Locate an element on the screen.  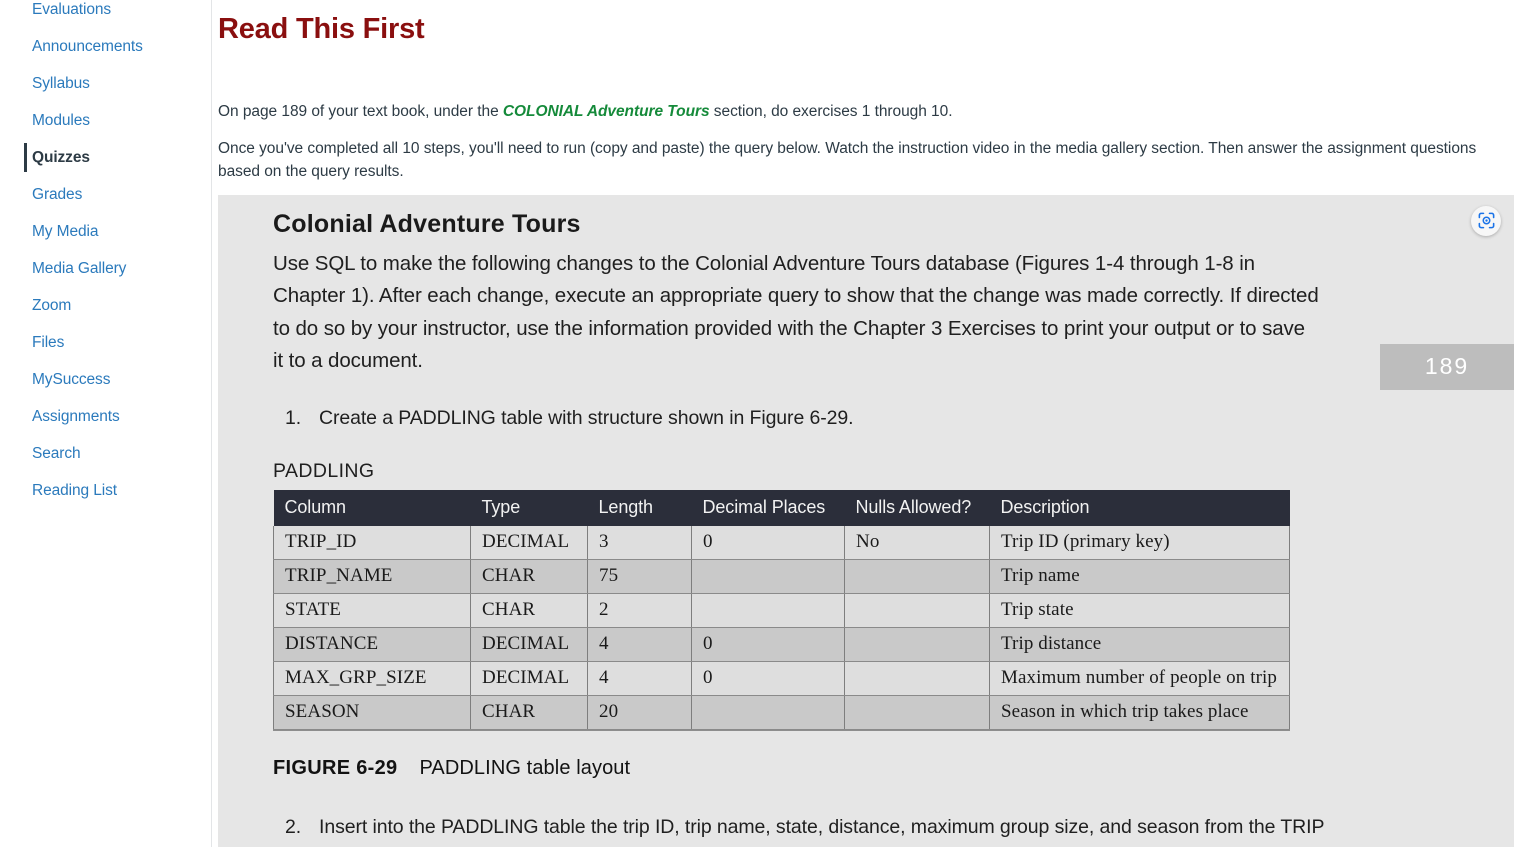
table-cell: 2 is located at coordinates (639, 610).